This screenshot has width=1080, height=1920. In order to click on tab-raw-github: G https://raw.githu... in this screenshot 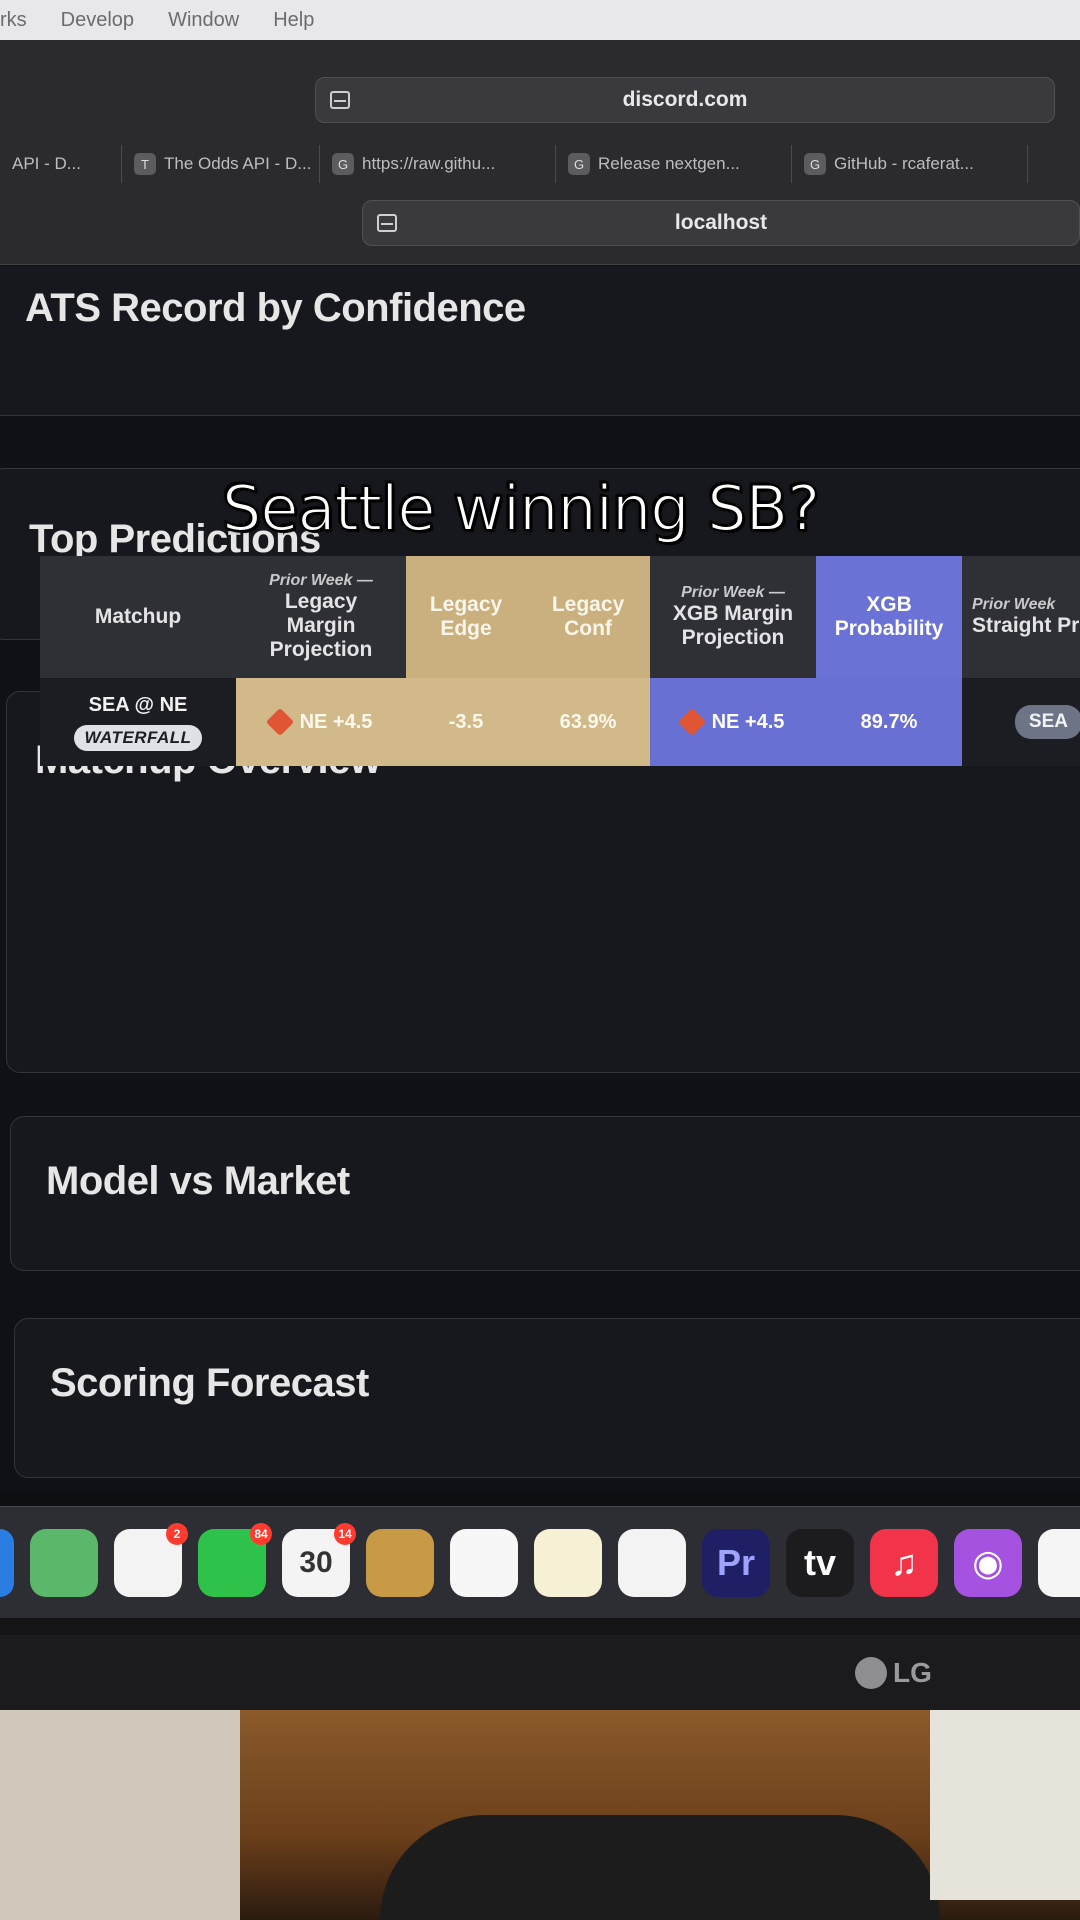, I will do `click(438, 164)`.